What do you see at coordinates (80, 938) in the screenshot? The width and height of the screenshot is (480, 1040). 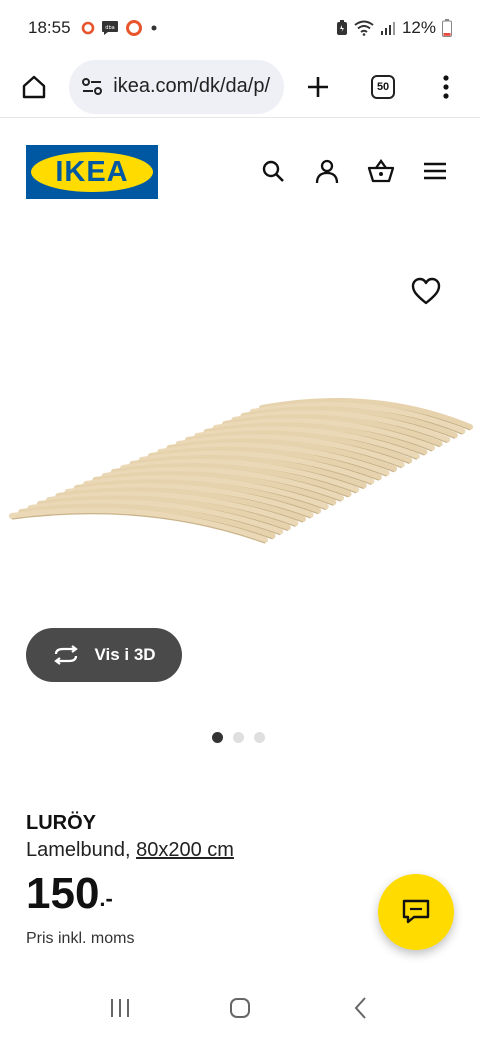 I see `vat-note: Pris inkl. moms` at bounding box center [80, 938].